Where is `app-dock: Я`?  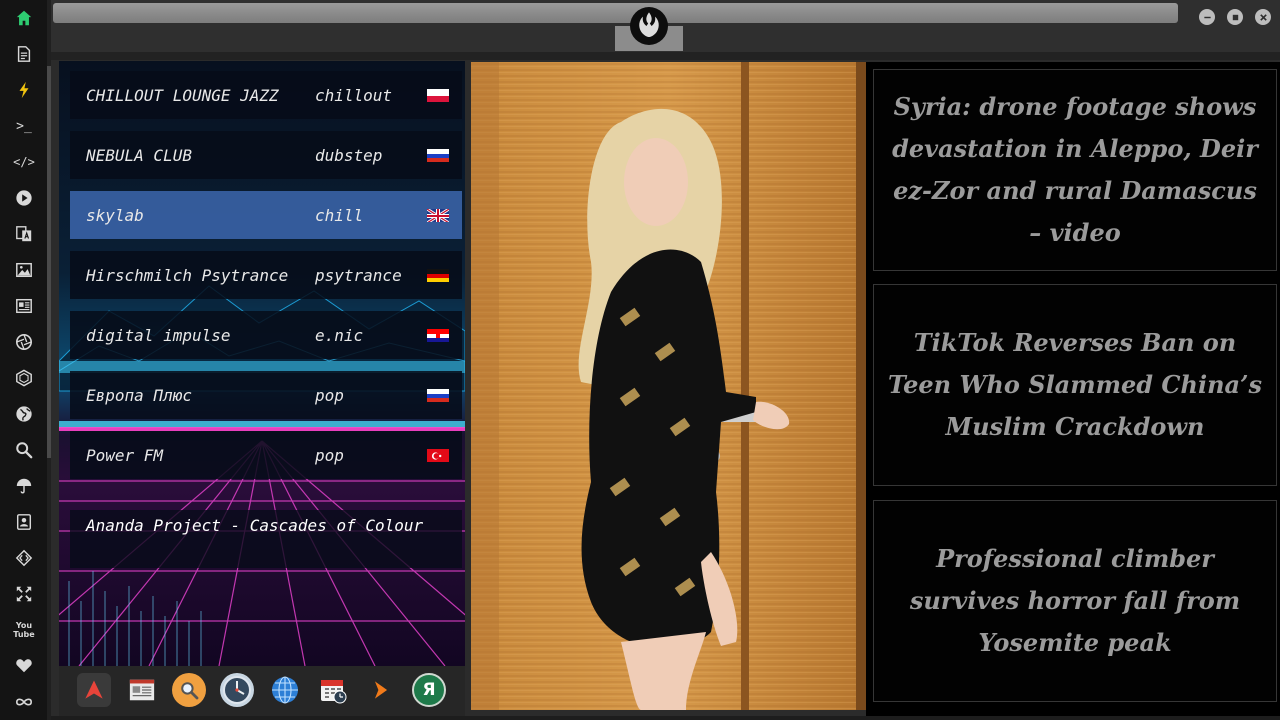
app-dock: Я is located at coordinates (262, 691).